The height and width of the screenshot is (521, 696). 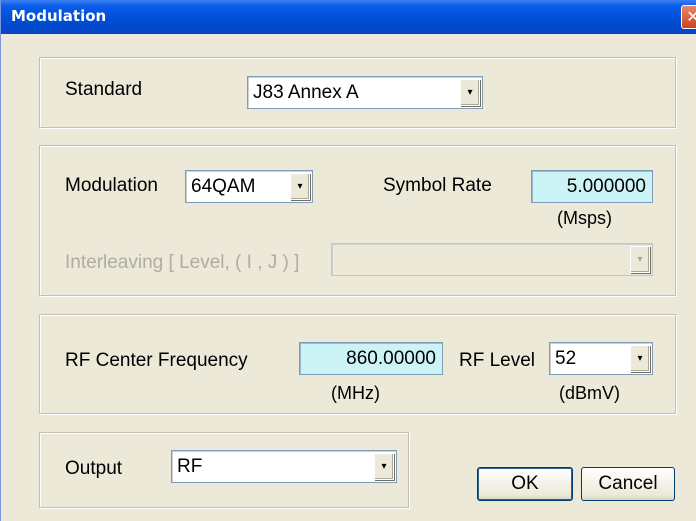 What do you see at coordinates (156, 360) in the screenshot?
I see `rf-center-frequency-label: RF Center Frequency` at bounding box center [156, 360].